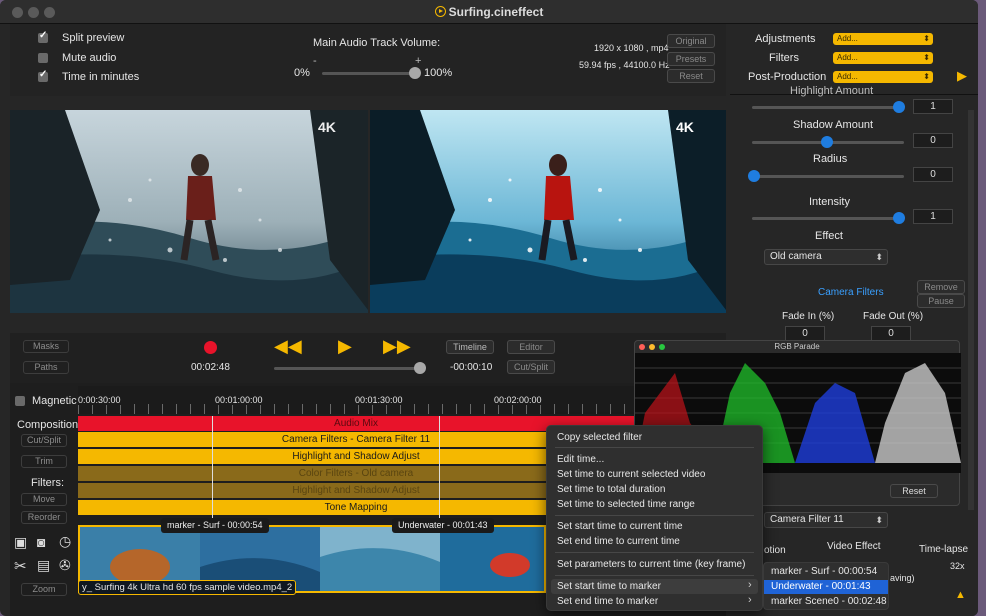 Image resolution: width=986 pixels, height=616 pixels. Describe the element at coordinates (443, 525) in the screenshot. I see `marker-tag-underwater: Underwater - 00:01:43` at that location.